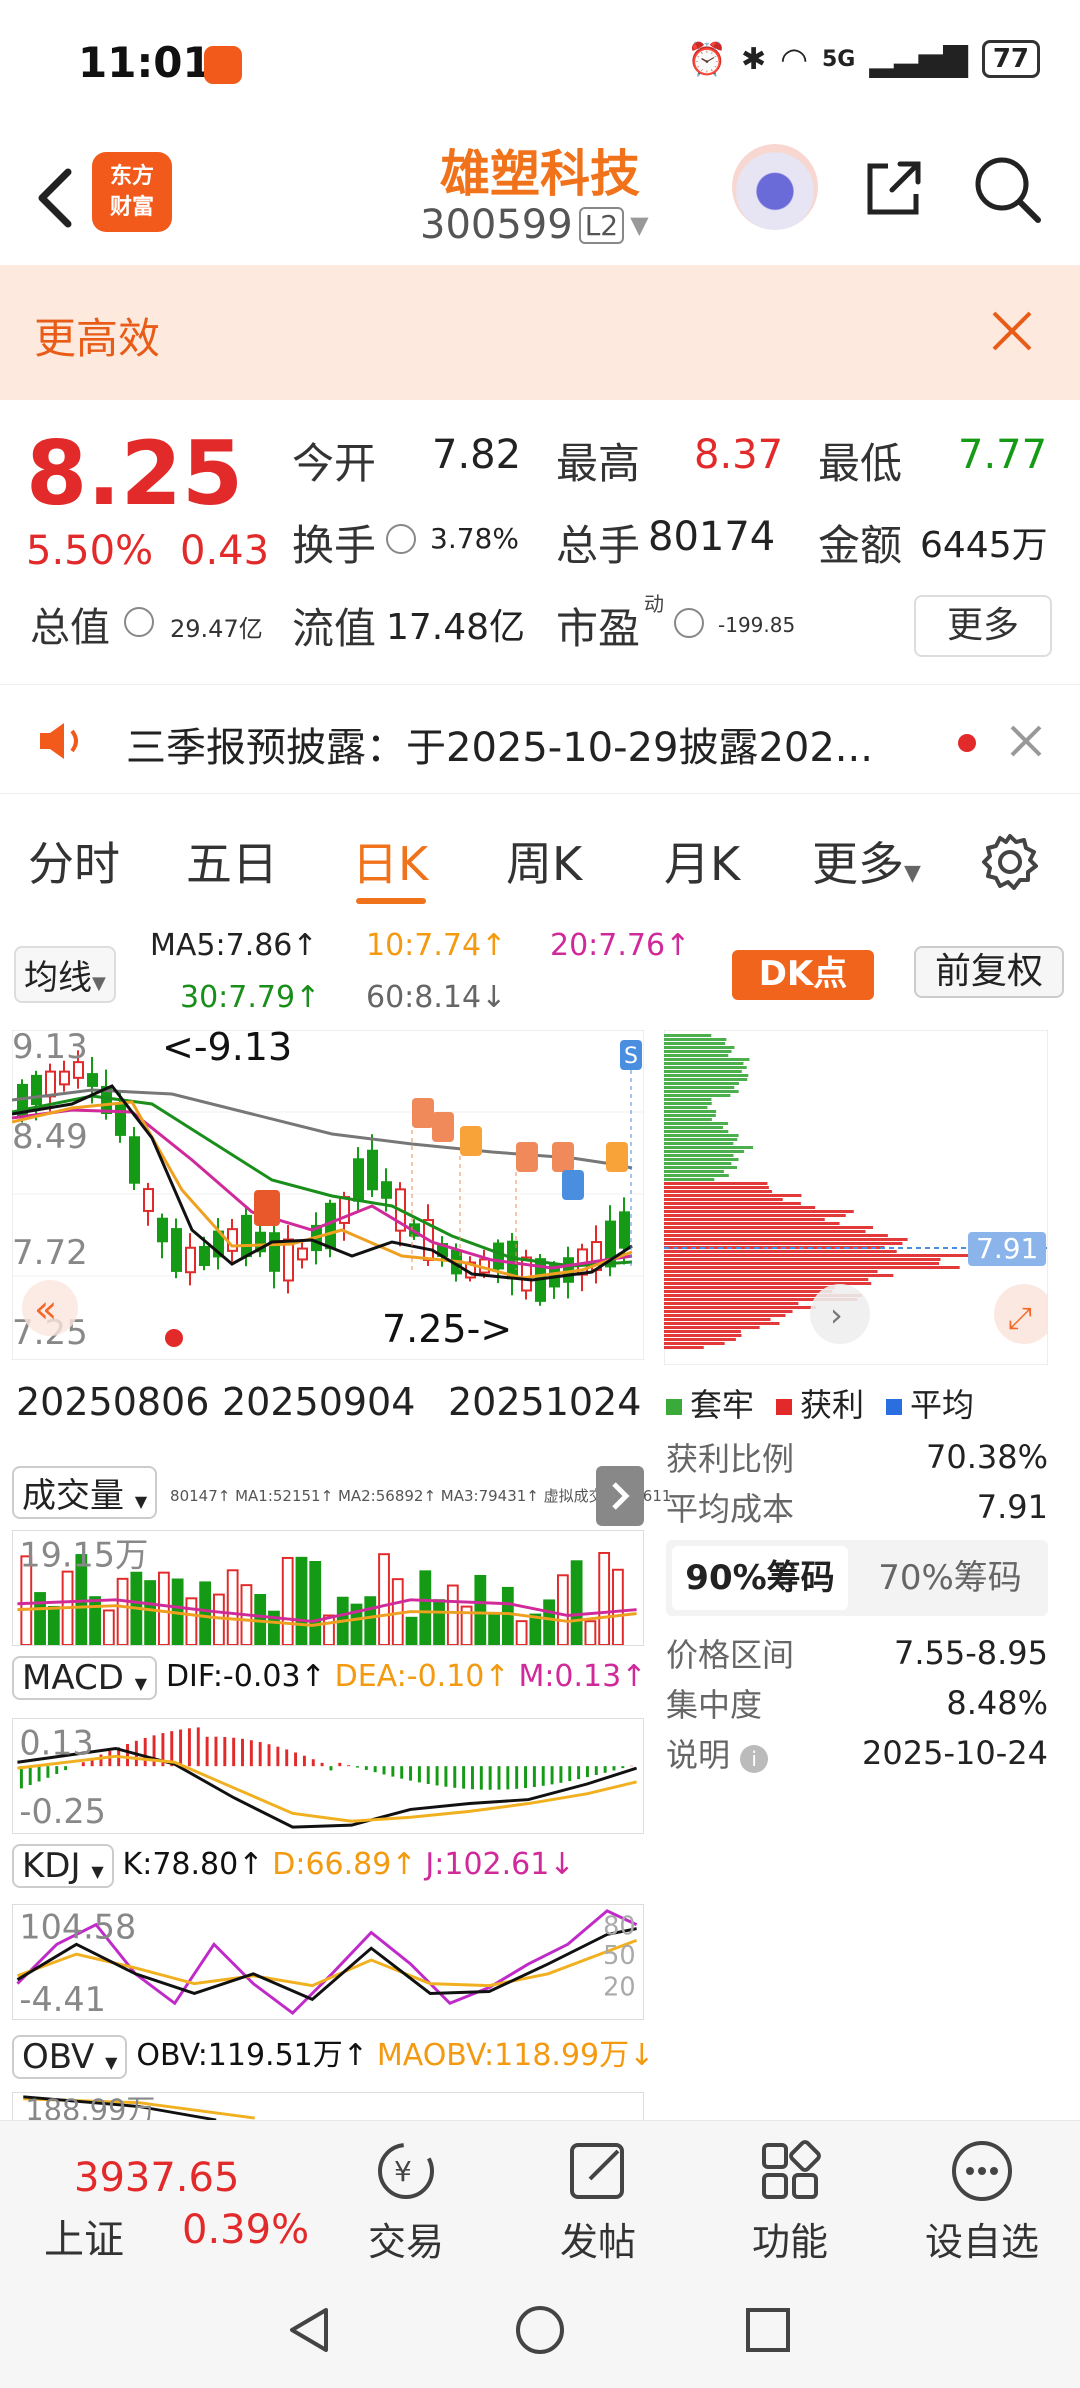  I want to click on tab-chip-90: 90%筹码, so click(760, 1578).